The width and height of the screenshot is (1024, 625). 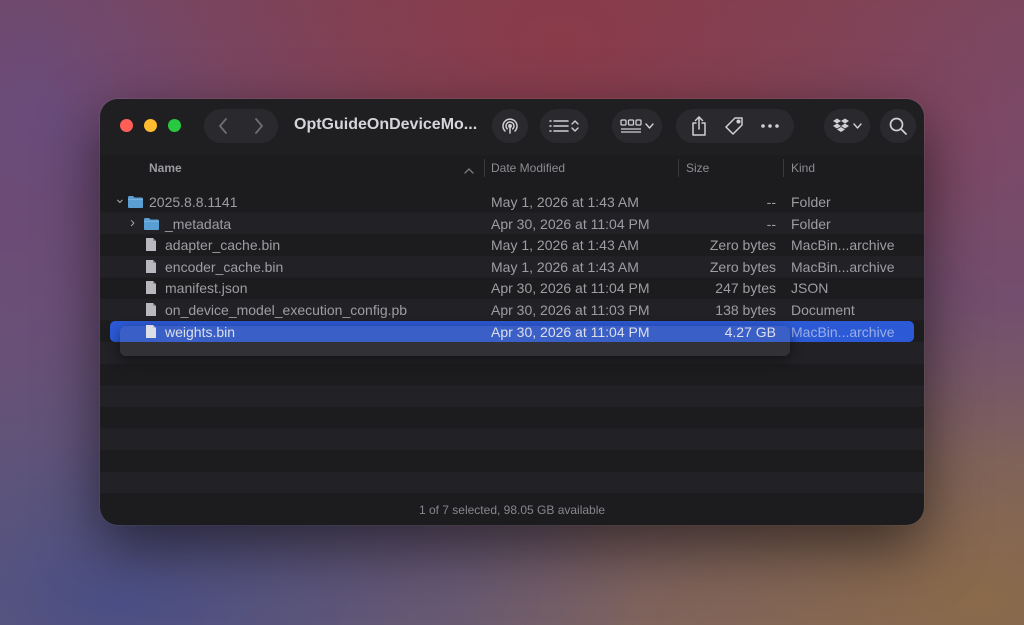 What do you see at coordinates (224, 266) in the screenshot?
I see `file-name: encoder_cache.bin` at bounding box center [224, 266].